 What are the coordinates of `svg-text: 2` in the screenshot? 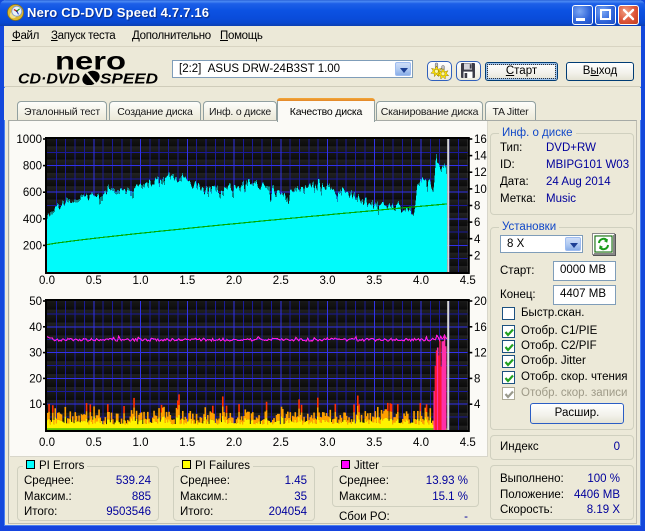 It's located at (477, 256).